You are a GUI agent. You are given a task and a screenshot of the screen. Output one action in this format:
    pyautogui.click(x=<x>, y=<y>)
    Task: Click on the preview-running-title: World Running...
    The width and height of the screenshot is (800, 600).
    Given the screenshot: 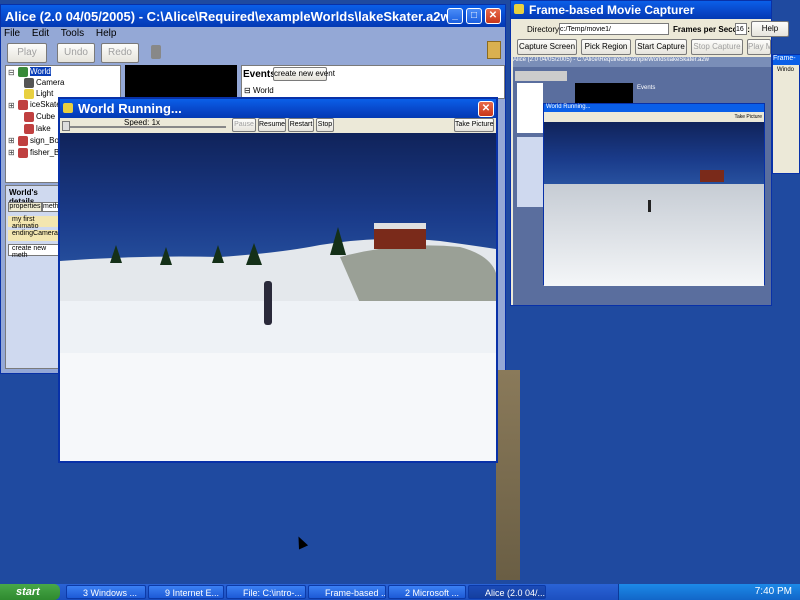 What is the action you would take?
    pyautogui.click(x=654, y=108)
    